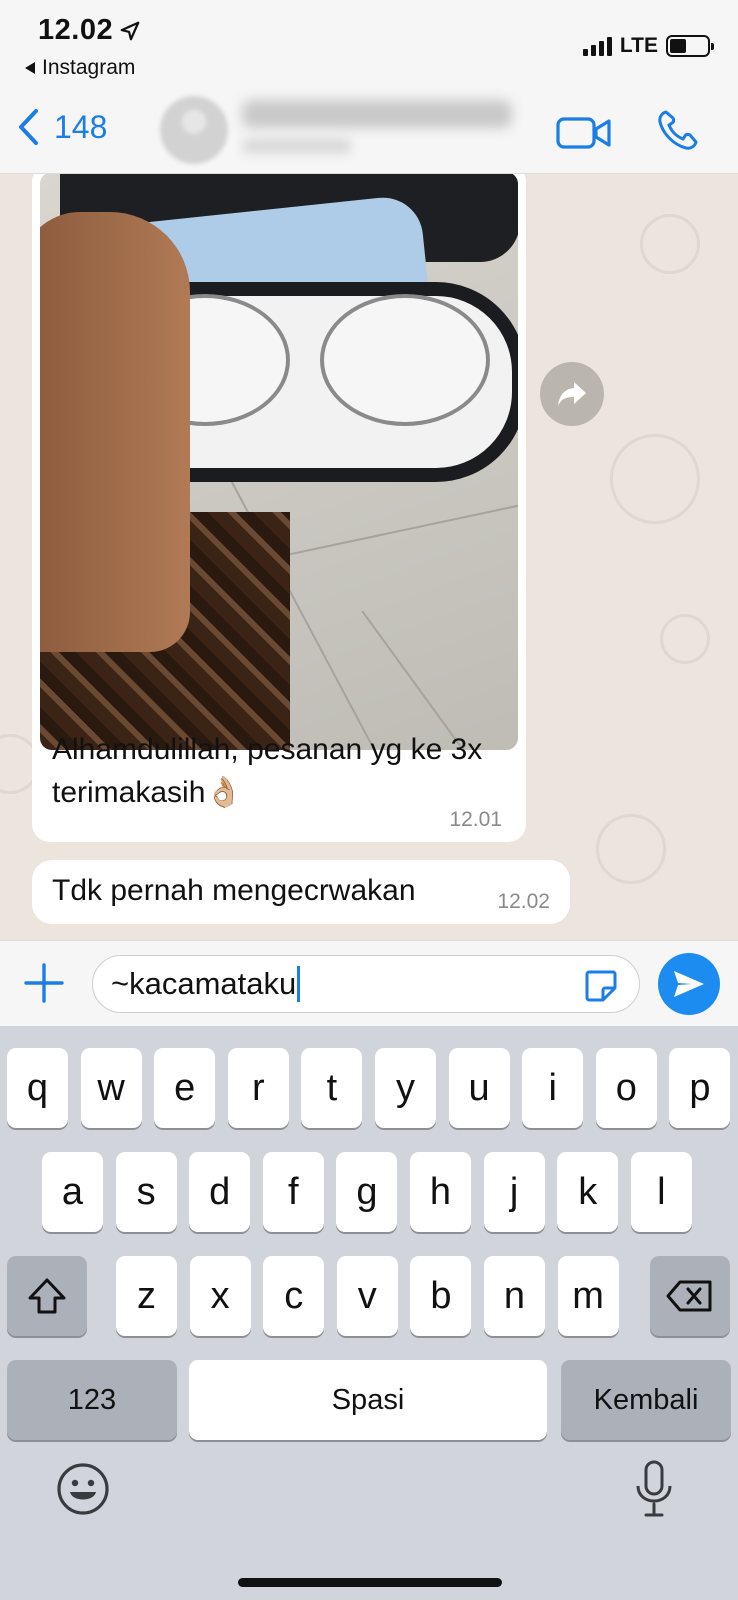 This screenshot has height=1600, width=738. Describe the element at coordinates (646, 1400) in the screenshot. I see `return-key: Kembali` at that location.